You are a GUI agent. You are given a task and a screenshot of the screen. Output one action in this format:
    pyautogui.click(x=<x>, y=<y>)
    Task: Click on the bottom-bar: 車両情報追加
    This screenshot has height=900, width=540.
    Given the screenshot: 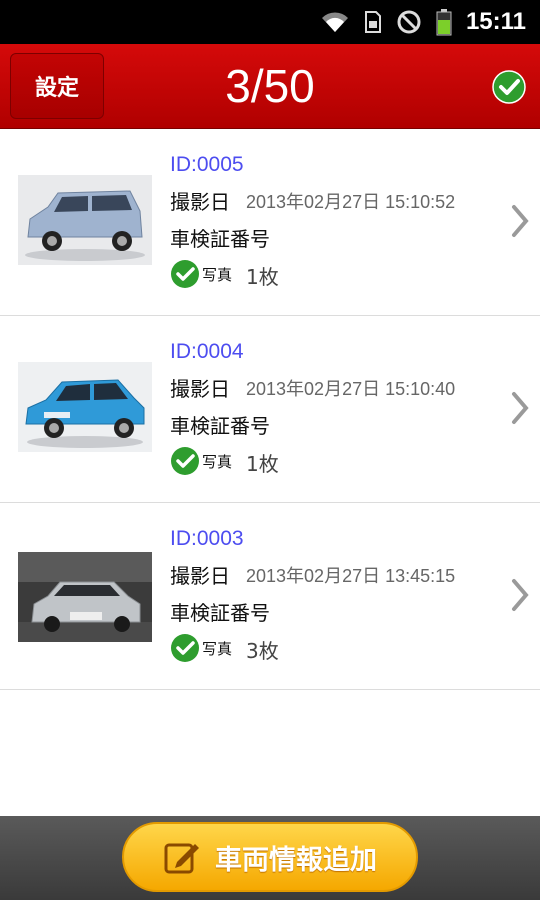 What is the action you would take?
    pyautogui.click(x=270, y=858)
    